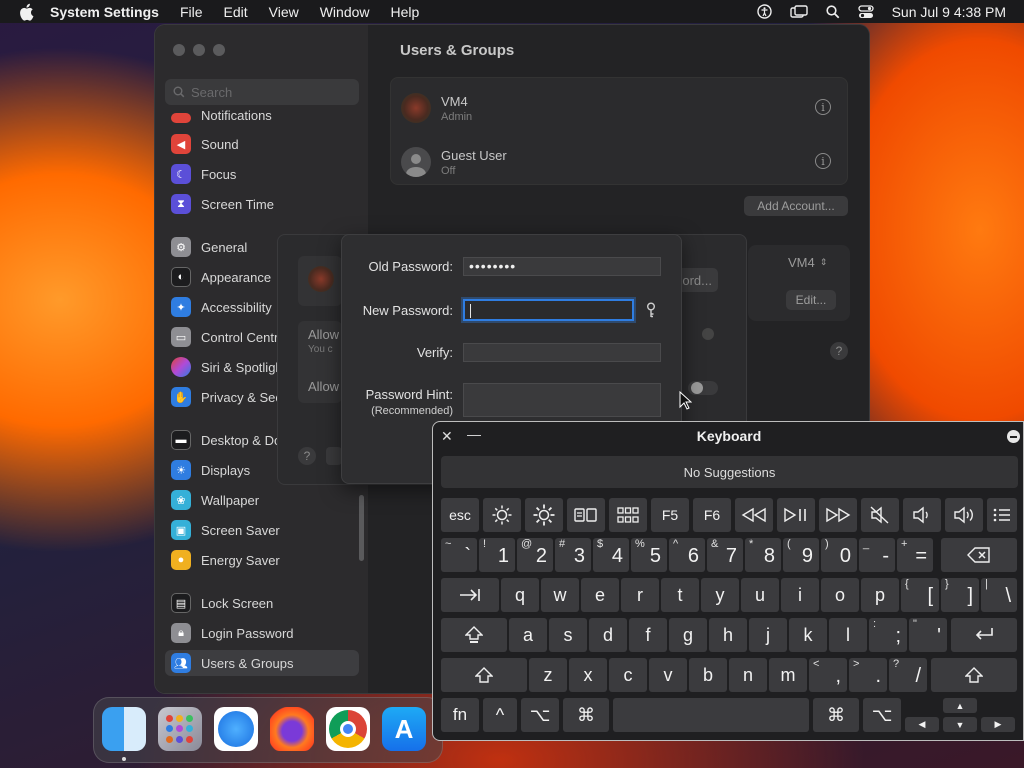  I want to click on sidebar-item-wallpaper: ❀ Wallpaper, so click(262, 500).